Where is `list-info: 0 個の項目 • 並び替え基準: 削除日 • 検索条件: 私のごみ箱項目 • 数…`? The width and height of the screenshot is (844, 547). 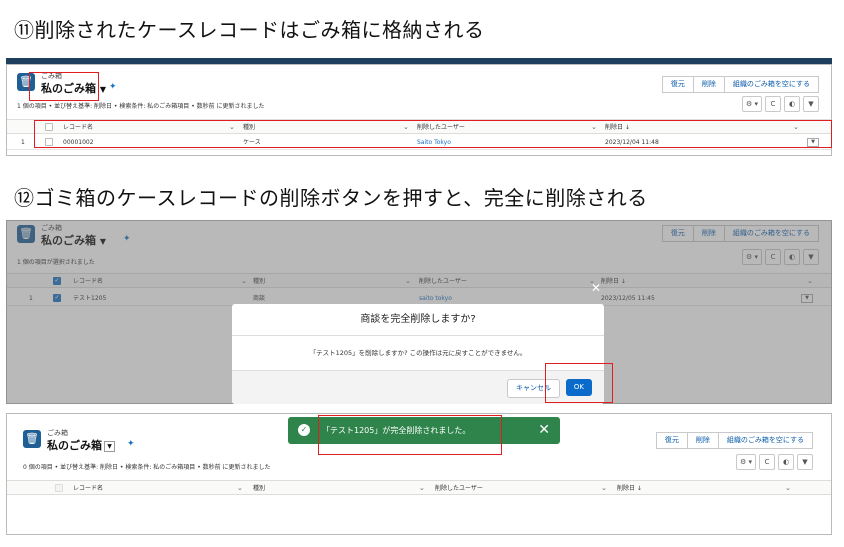 list-info: 0 個の項目 • 並び替え基準: 削除日 • 検索条件: 私のごみ箱項目 • 数… is located at coordinates (147, 467).